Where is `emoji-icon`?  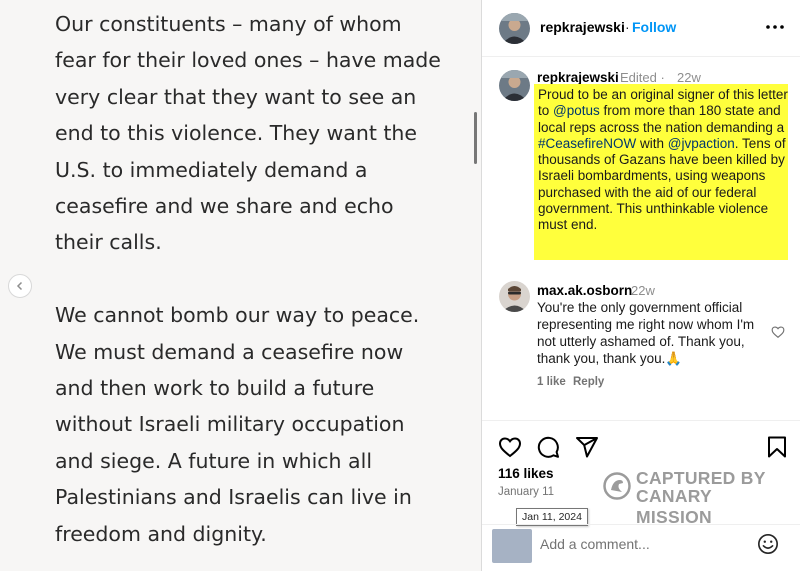
emoji-icon is located at coordinates (768, 544).